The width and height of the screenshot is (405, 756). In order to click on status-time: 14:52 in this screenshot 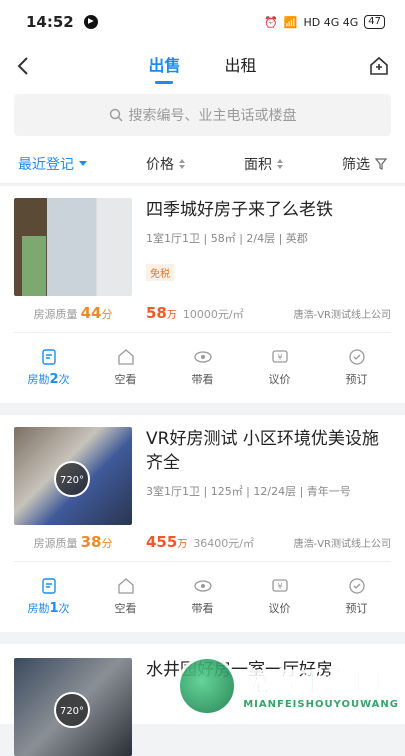, I will do `click(50, 22)`.